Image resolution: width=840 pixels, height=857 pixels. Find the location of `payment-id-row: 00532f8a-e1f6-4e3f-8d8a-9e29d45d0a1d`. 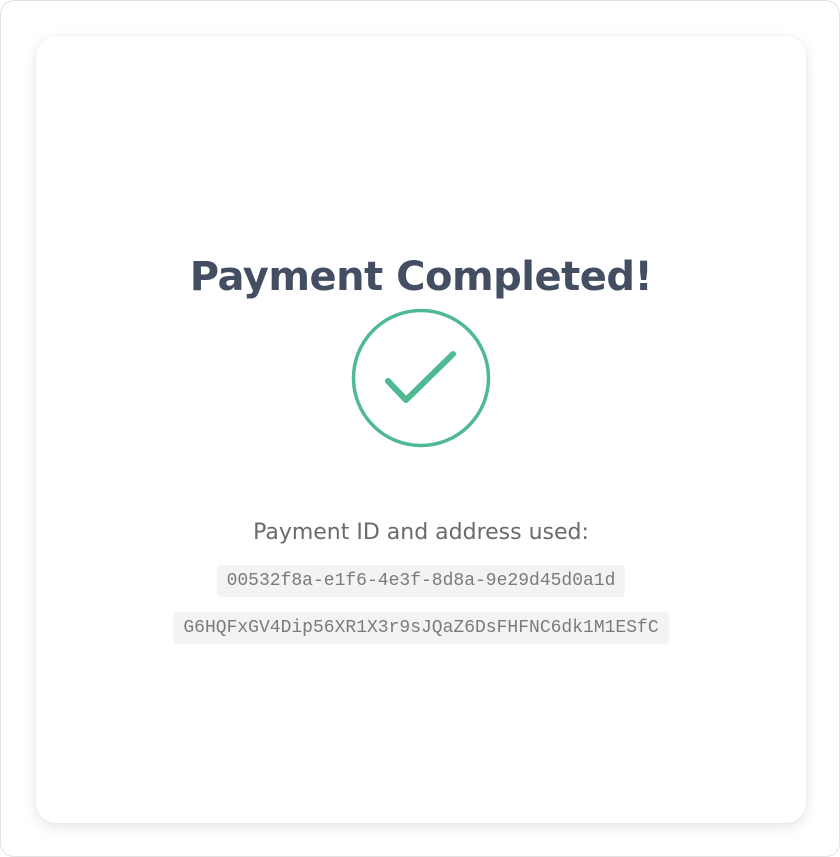

payment-id-row: 00532f8a-e1f6-4e3f-8d8a-9e29d45d0a1d is located at coordinates (421, 581).